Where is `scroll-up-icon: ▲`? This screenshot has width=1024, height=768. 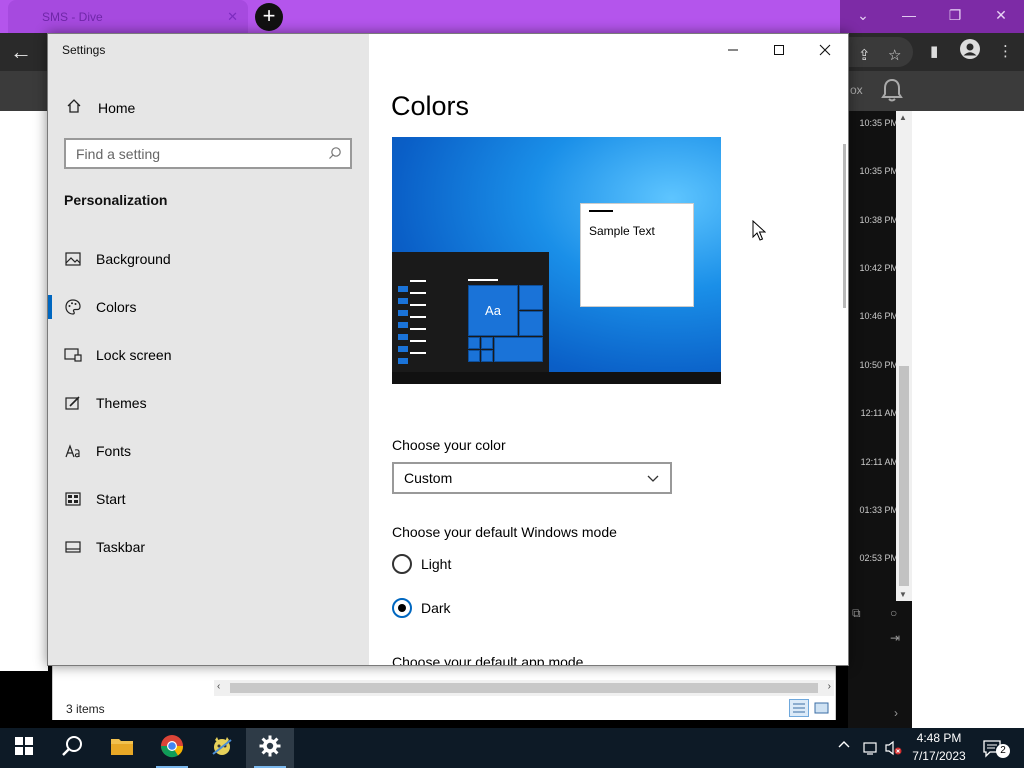 scroll-up-icon: ▲ is located at coordinates (903, 117).